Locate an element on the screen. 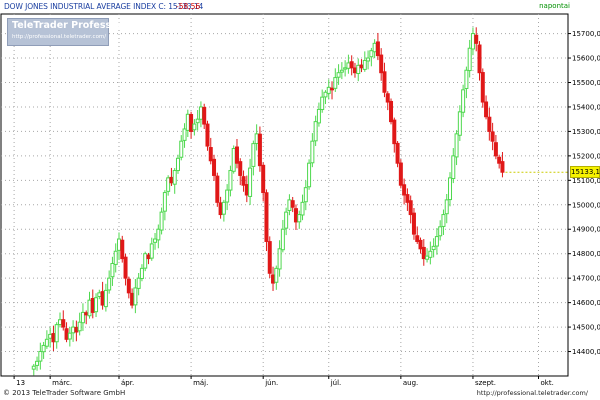 Image resolution: width=600 pixels, height=400 pixels. x-tick-label: 13 is located at coordinates (20, 383).